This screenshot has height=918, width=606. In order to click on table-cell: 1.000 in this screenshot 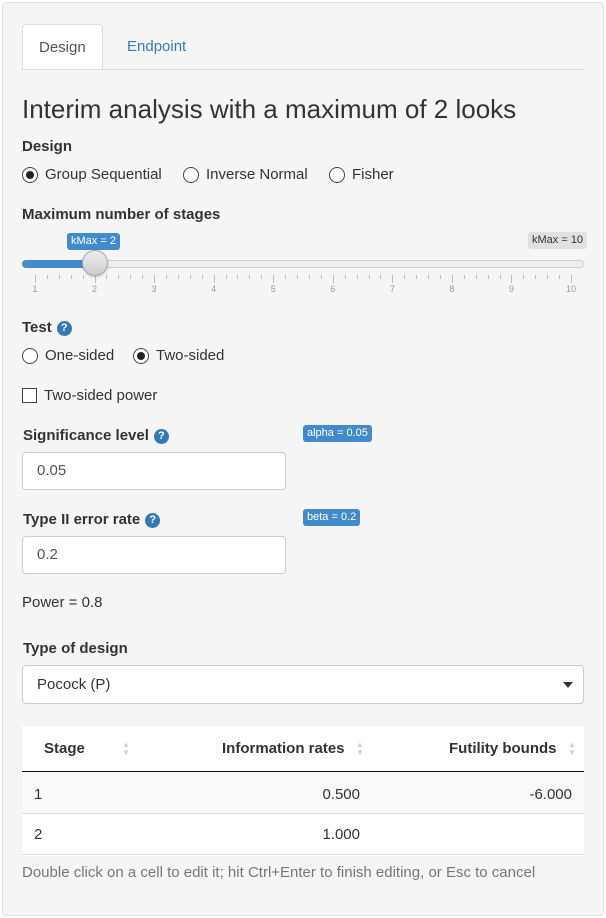, I will do `click(300, 834)`.